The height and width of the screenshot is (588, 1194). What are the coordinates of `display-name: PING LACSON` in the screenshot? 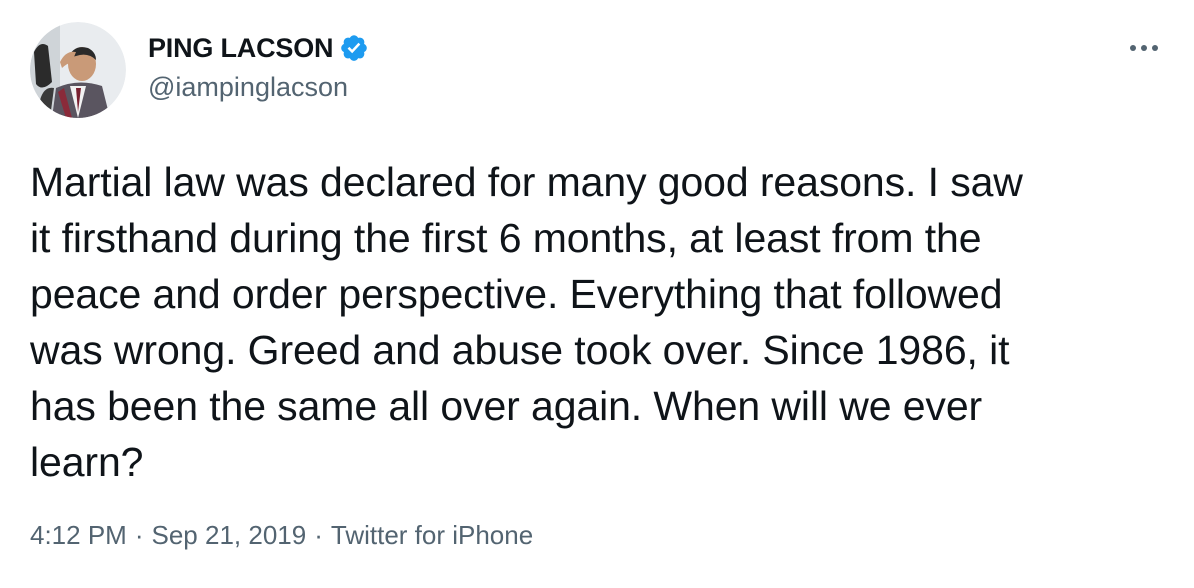 It's located at (241, 48).